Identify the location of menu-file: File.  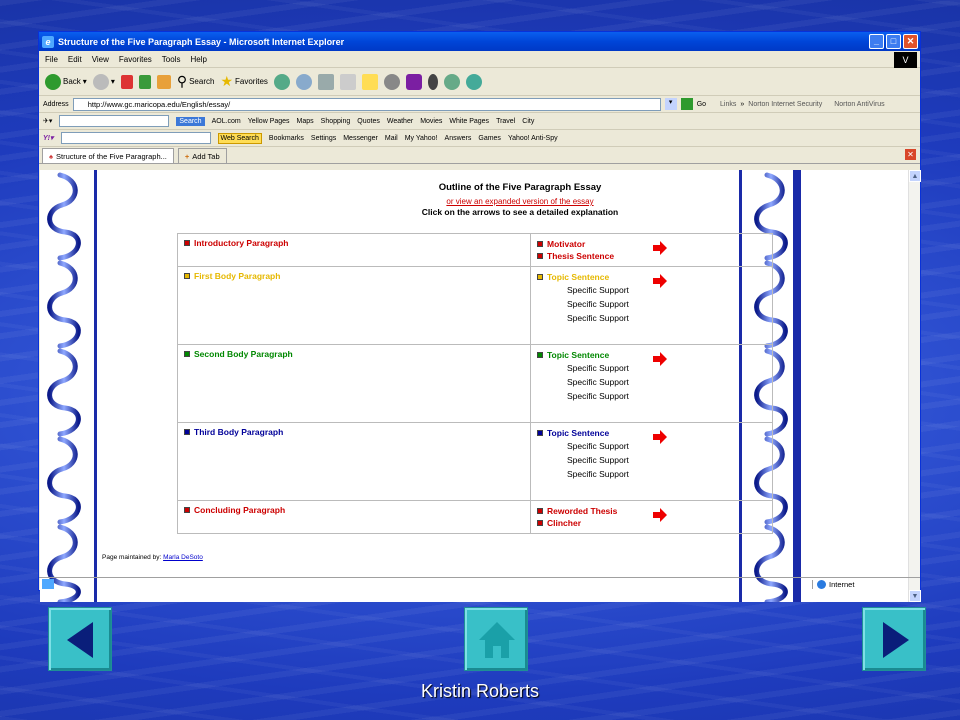
(51, 59).